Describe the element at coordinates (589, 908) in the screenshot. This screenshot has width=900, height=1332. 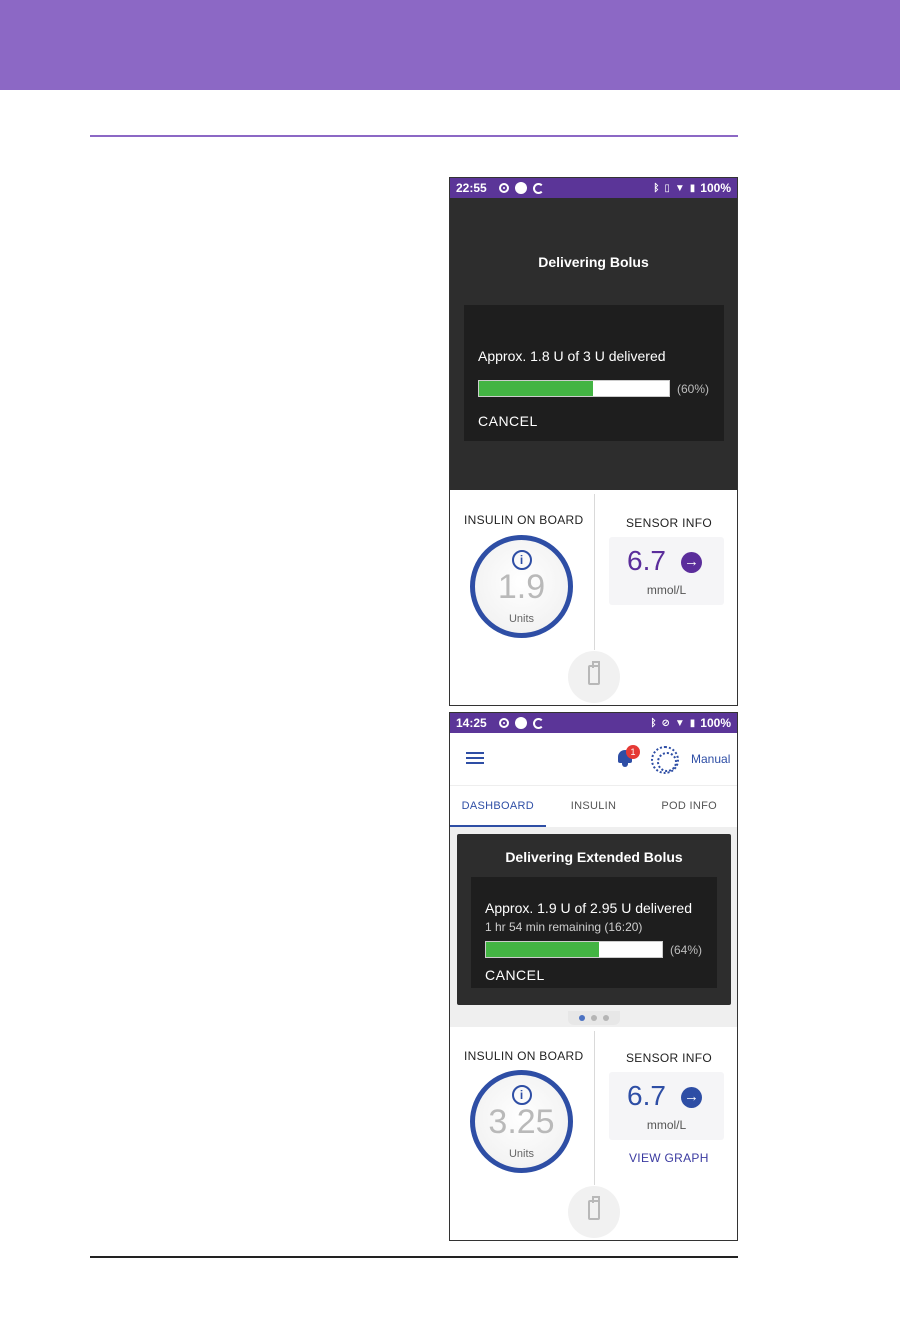
I see `delivery-text: Approx. 1.9 U of 2.95 U delivered` at that location.